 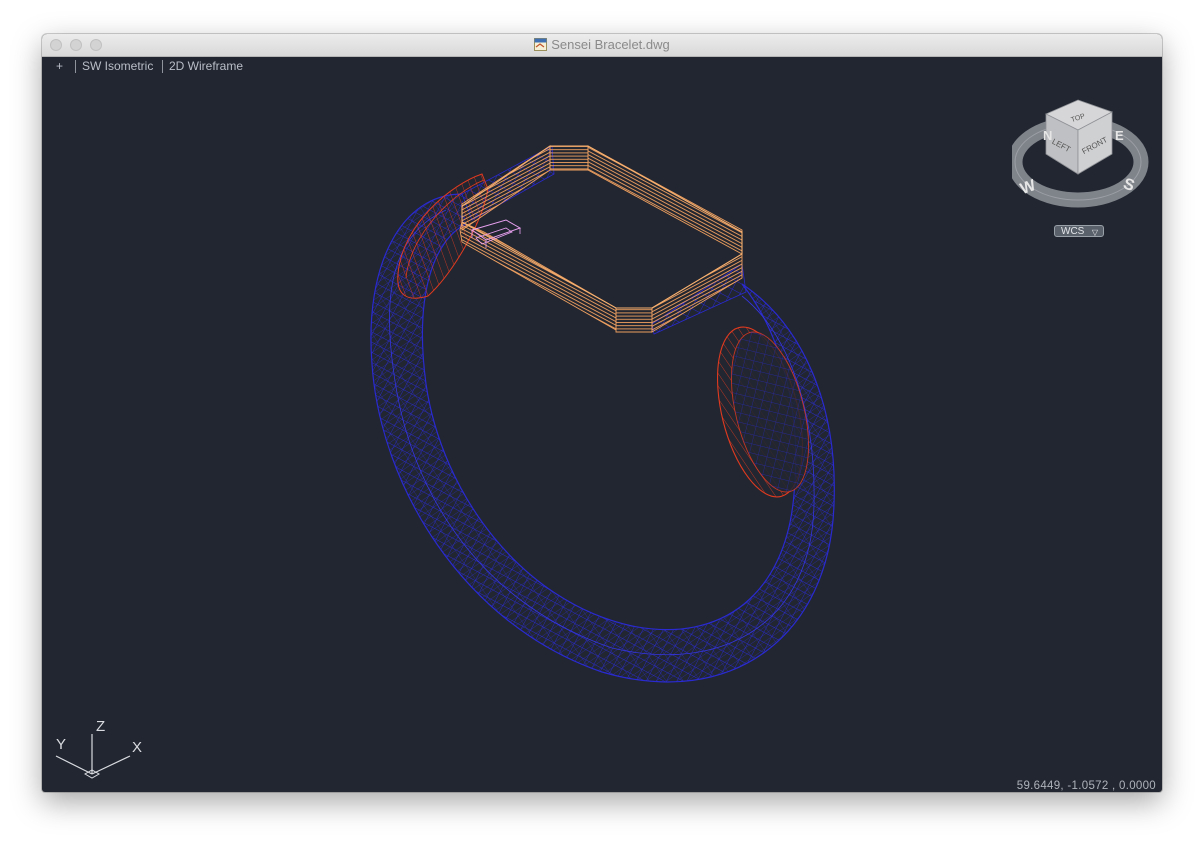 What do you see at coordinates (1082, 171) in the screenshot?
I see `viewcube-navigator: TOP LEFT FRONT N E W S` at bounding box center [1082, 171].